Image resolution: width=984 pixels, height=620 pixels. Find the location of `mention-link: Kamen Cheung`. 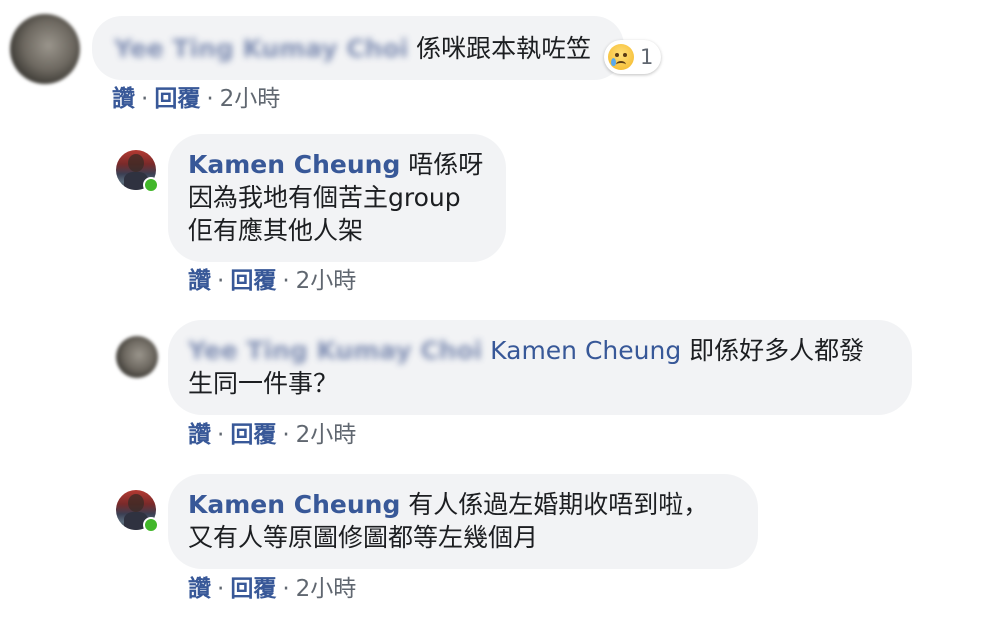

mention-link: Kamen Cheung is located at coordinates (585, 350).